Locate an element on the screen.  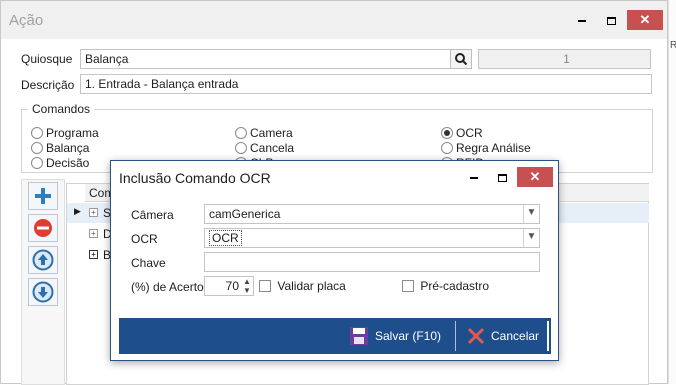
radio-circle-selected is located at coordinates (447, 133).